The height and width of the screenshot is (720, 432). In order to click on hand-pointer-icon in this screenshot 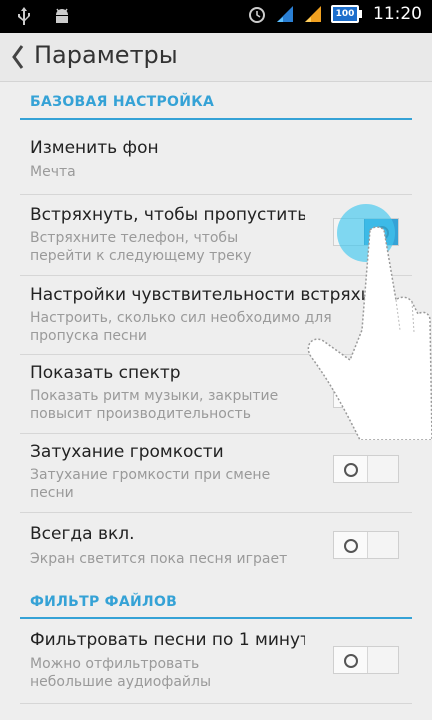, I will do `click(369, 333)`.